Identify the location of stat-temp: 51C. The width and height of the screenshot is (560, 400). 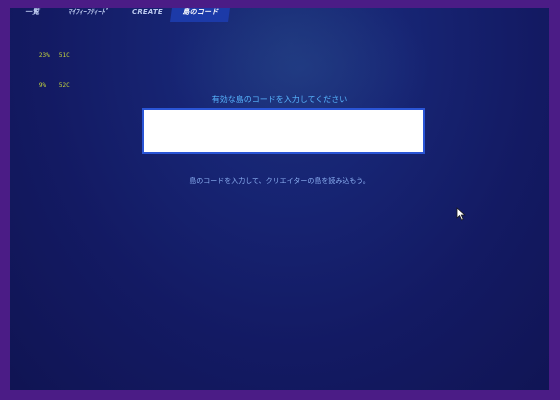
(64, 55).